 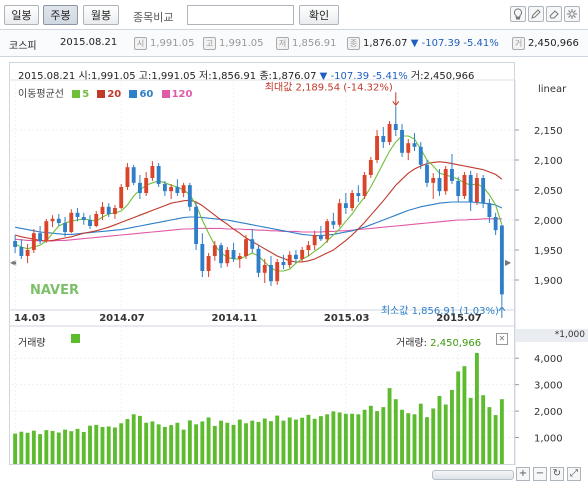 I want to click on summary-low-value: 1,856.91, so click(x=314, y=43).